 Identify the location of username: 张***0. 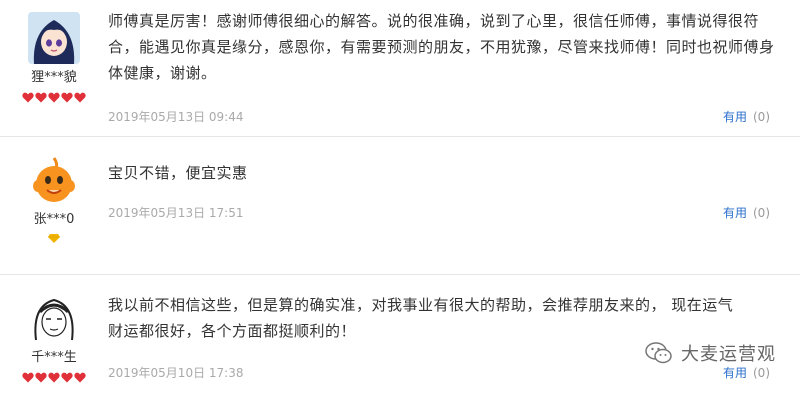
(54, 219).